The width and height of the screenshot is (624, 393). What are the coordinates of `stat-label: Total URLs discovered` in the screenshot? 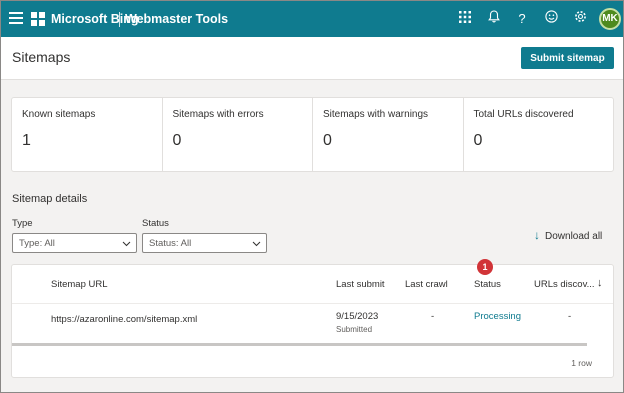 It's located at (523, 114).